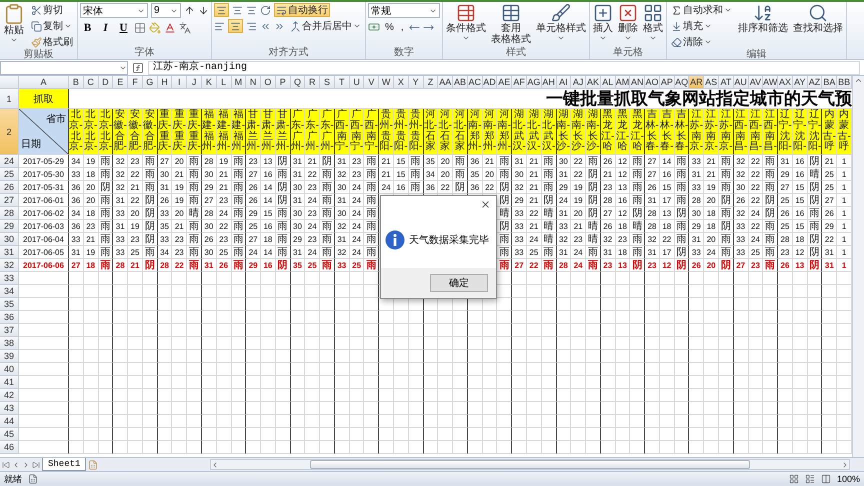 The height and width of the screenshot is (486, 864). What do you see at coordinates (9, 187) in the screenshot?
I see `row-header: 26` at bounding box center [9, 187].